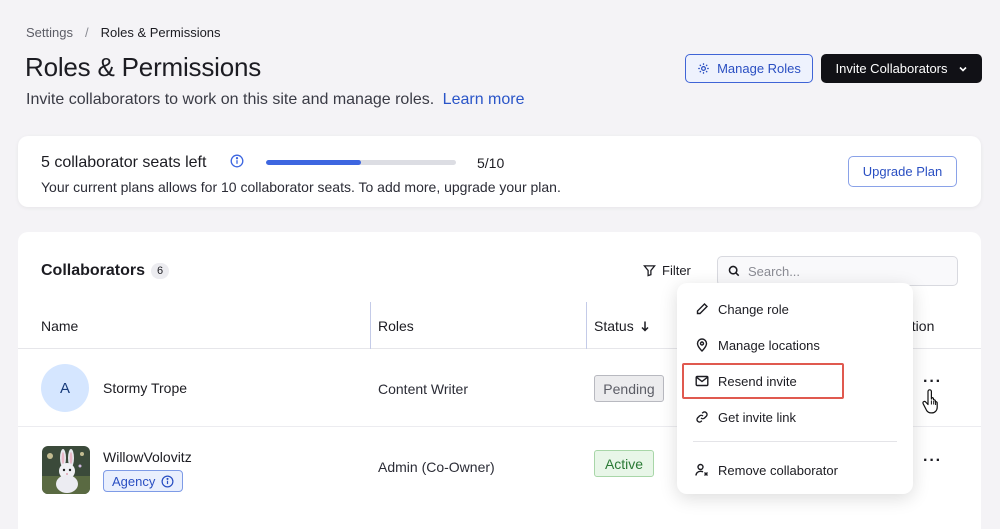 The width and height of the screenshot is (1000, 529). Describe the element at coordinates (753, 309) in the screenshot. I see `menu-item-label: Change role` at that location.